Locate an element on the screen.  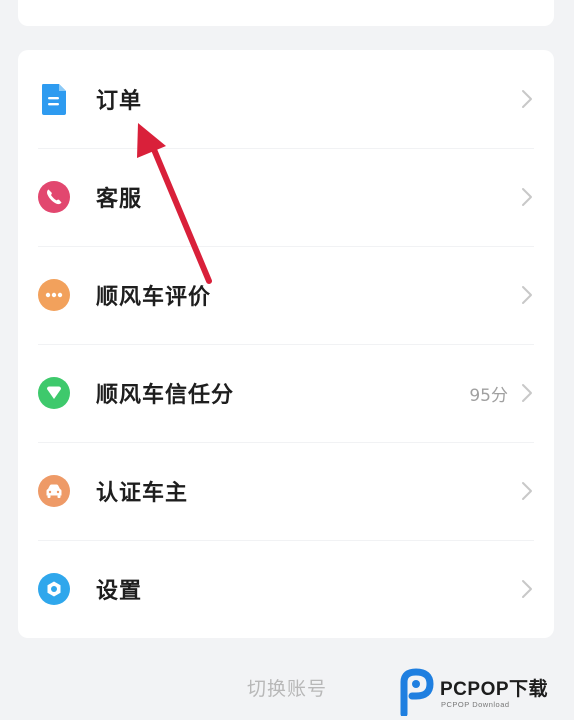
menu-item-label: 客服 is located at coordinates (119, 199).